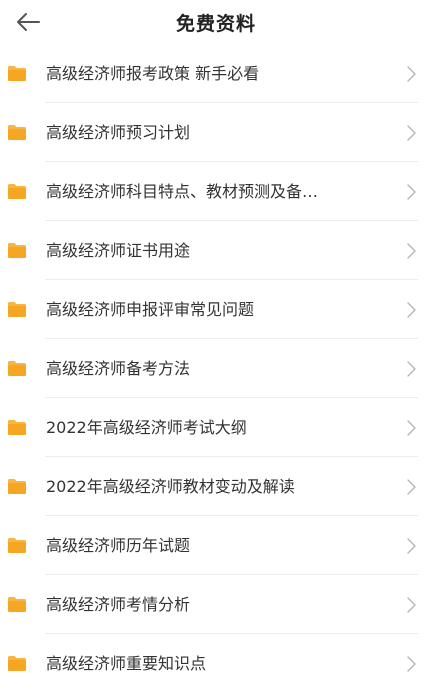 The height and width of the screenshot is (695, 432). What do you see at coordinates (216, 663) in the screenshot?
I see `list-item: 高级经济师重要知识点` at bounding box center [216, 663].